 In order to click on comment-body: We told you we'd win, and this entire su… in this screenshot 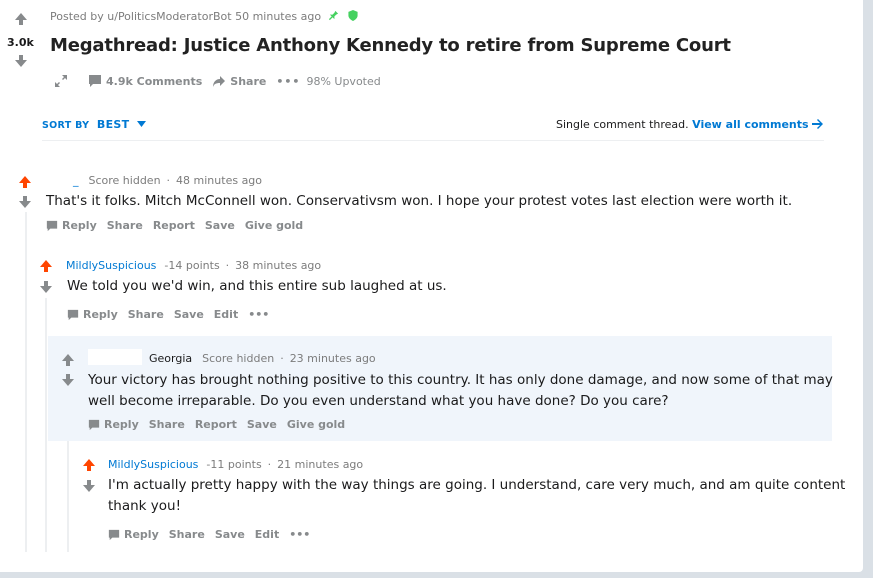, I will do `click(257, 286)`.